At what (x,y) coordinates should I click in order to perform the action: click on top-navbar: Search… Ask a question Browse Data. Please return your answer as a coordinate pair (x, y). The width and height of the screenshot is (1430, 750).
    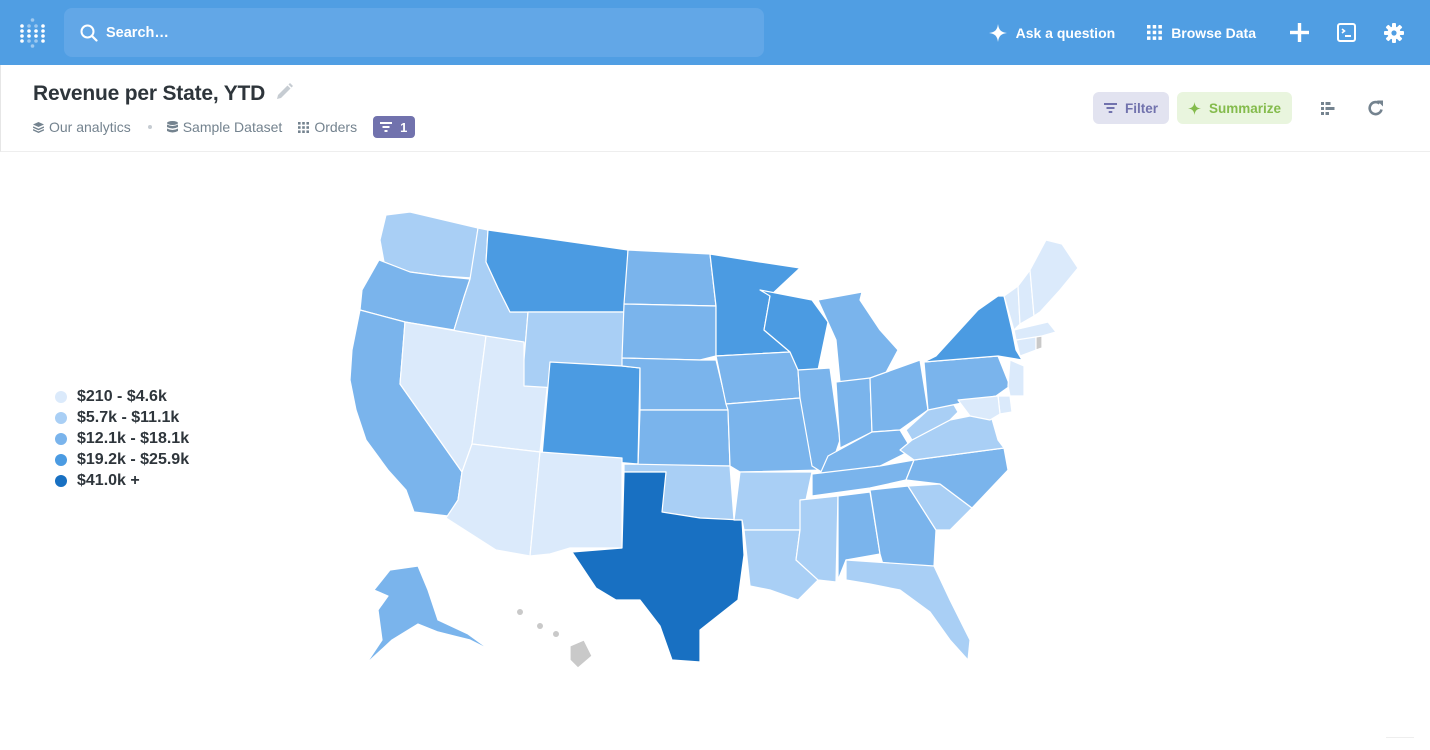
    Looking at the image, I should click on (715, 32).